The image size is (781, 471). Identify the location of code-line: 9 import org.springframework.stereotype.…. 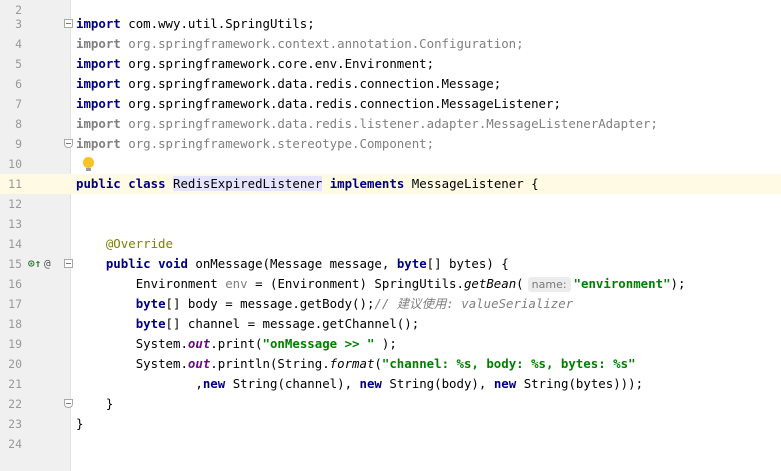
(390, 144).